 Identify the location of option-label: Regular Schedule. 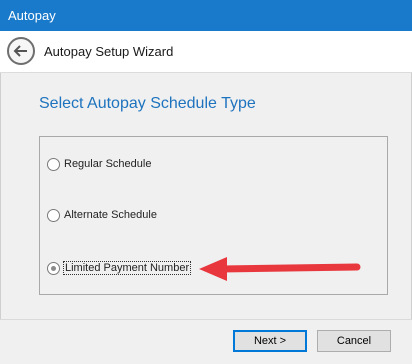
(108, 164).